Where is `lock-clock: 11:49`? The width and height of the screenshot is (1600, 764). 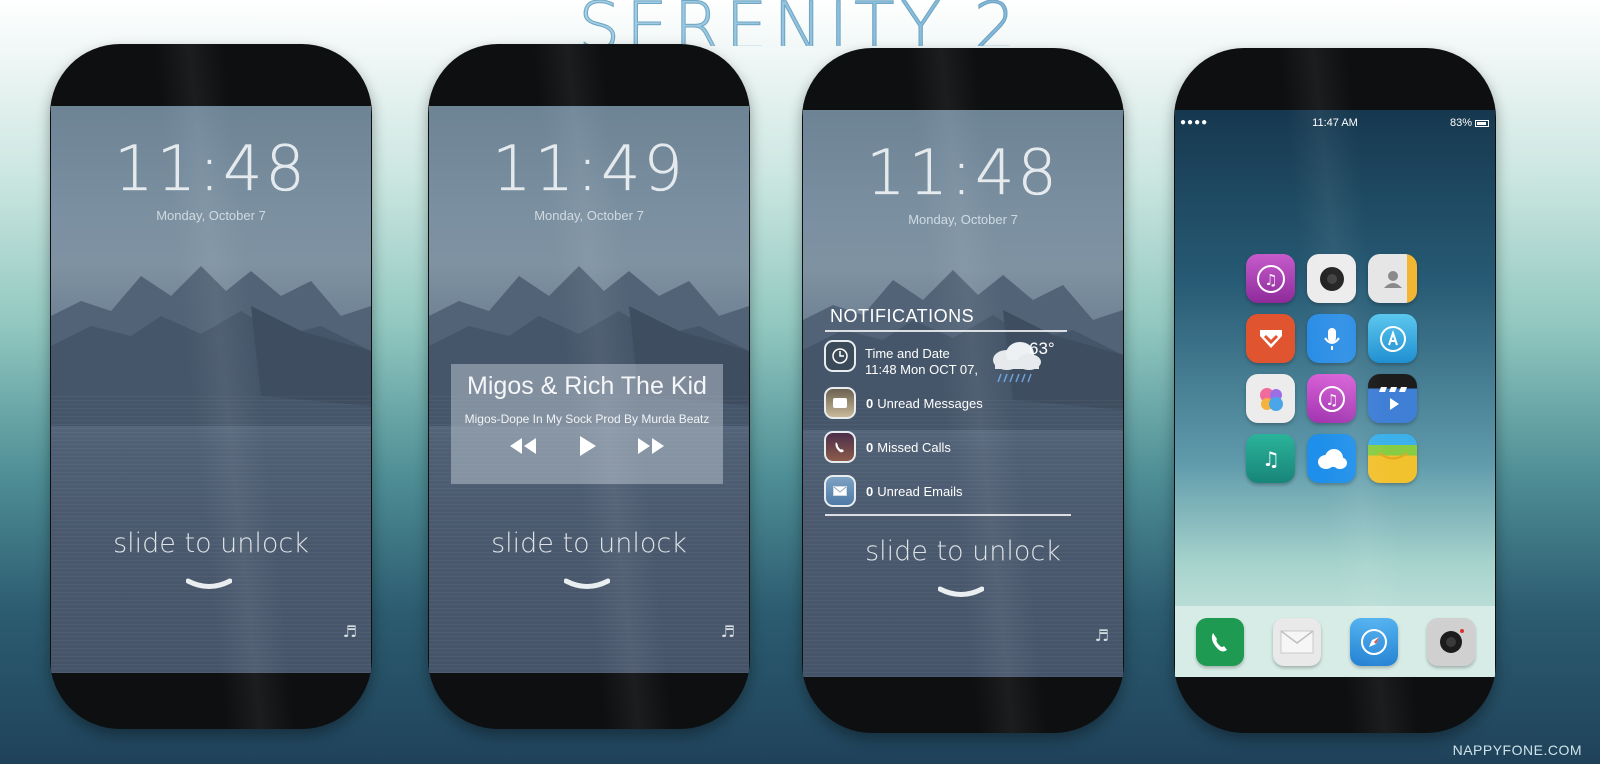 lock-clock: 11:49 is located at coordinates (589, 168).